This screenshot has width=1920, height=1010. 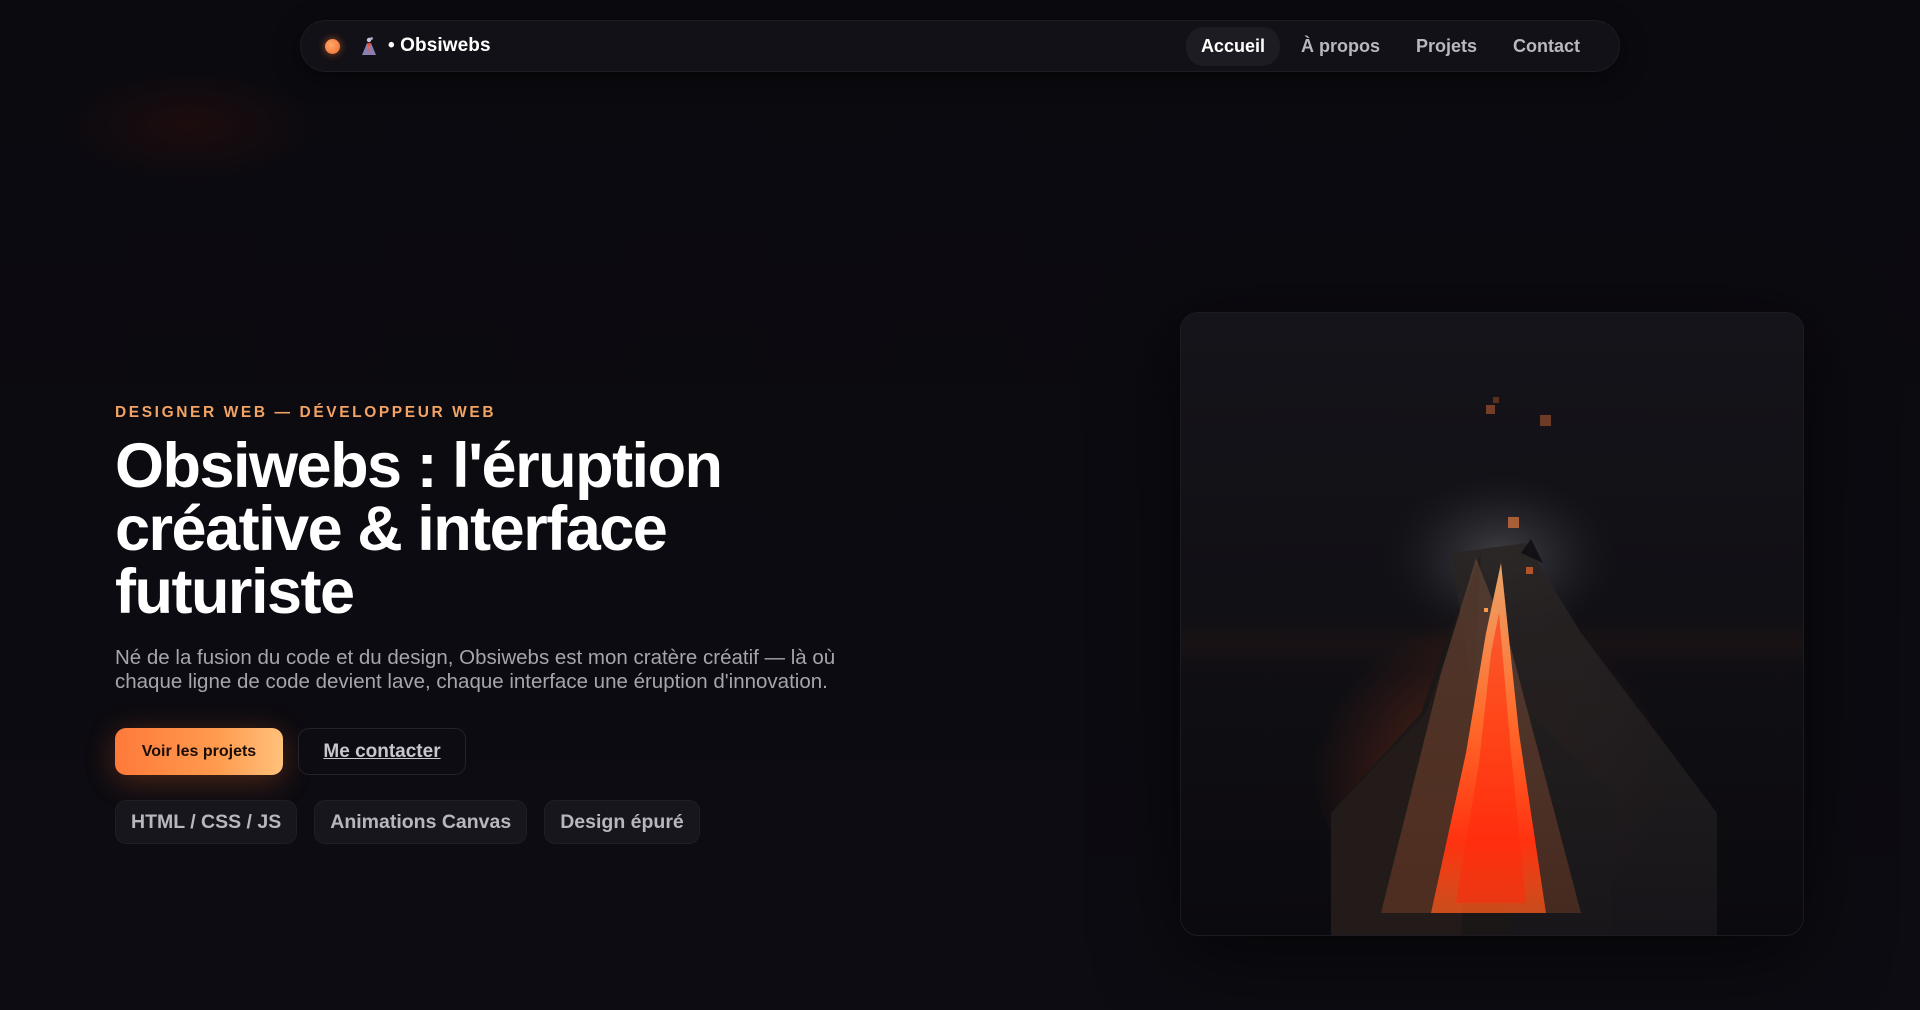 I want to click on nav-links: Accueil À propos Projets Contact, so click(x=1390, y=46).